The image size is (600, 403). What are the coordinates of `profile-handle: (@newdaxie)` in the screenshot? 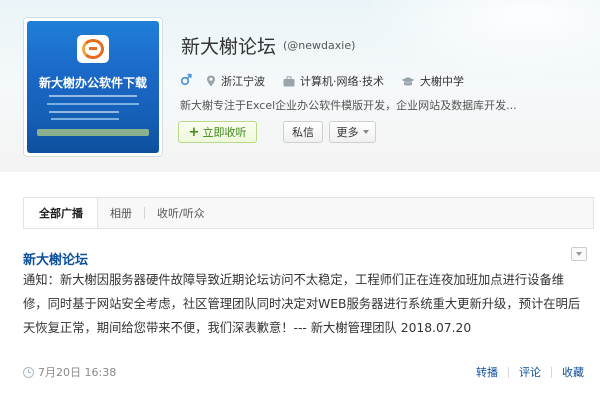 It's located at (319, 45).